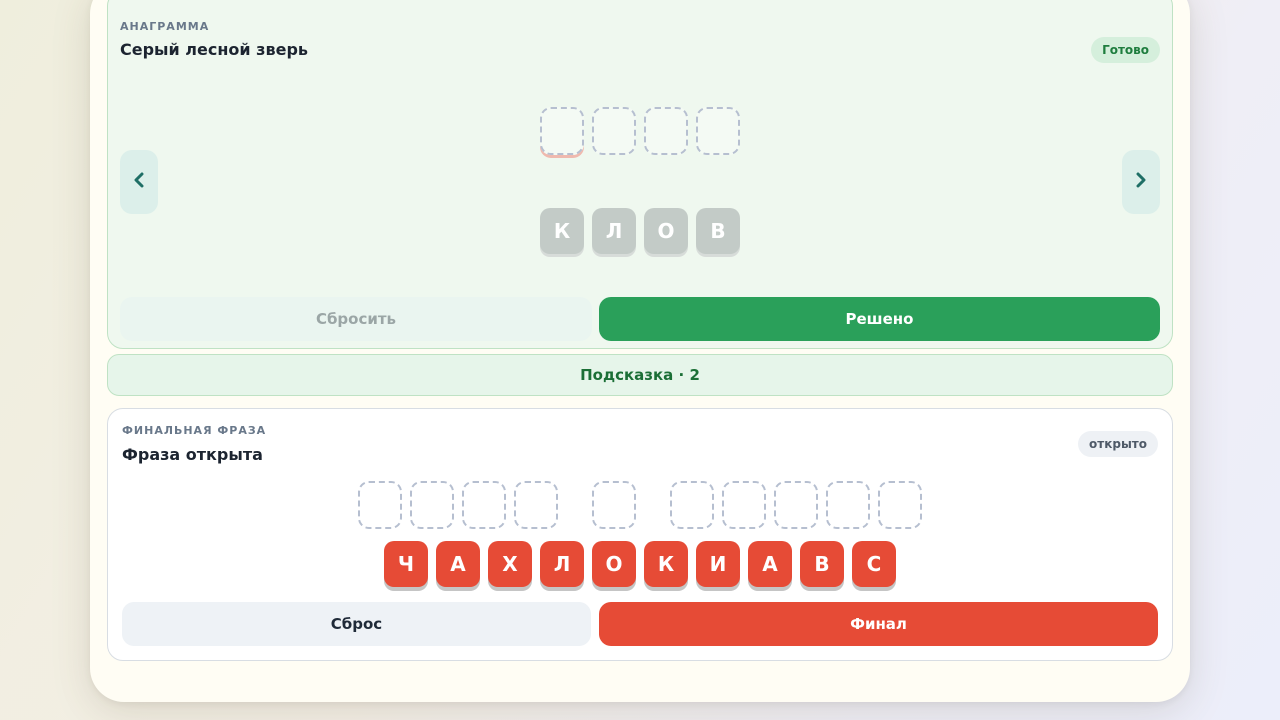 The width and height of the screenshot is (1280, 720). Describe the element at coordinates (192, 454) in the screenshot. I see `final-title: Фраза открыта` at that location.